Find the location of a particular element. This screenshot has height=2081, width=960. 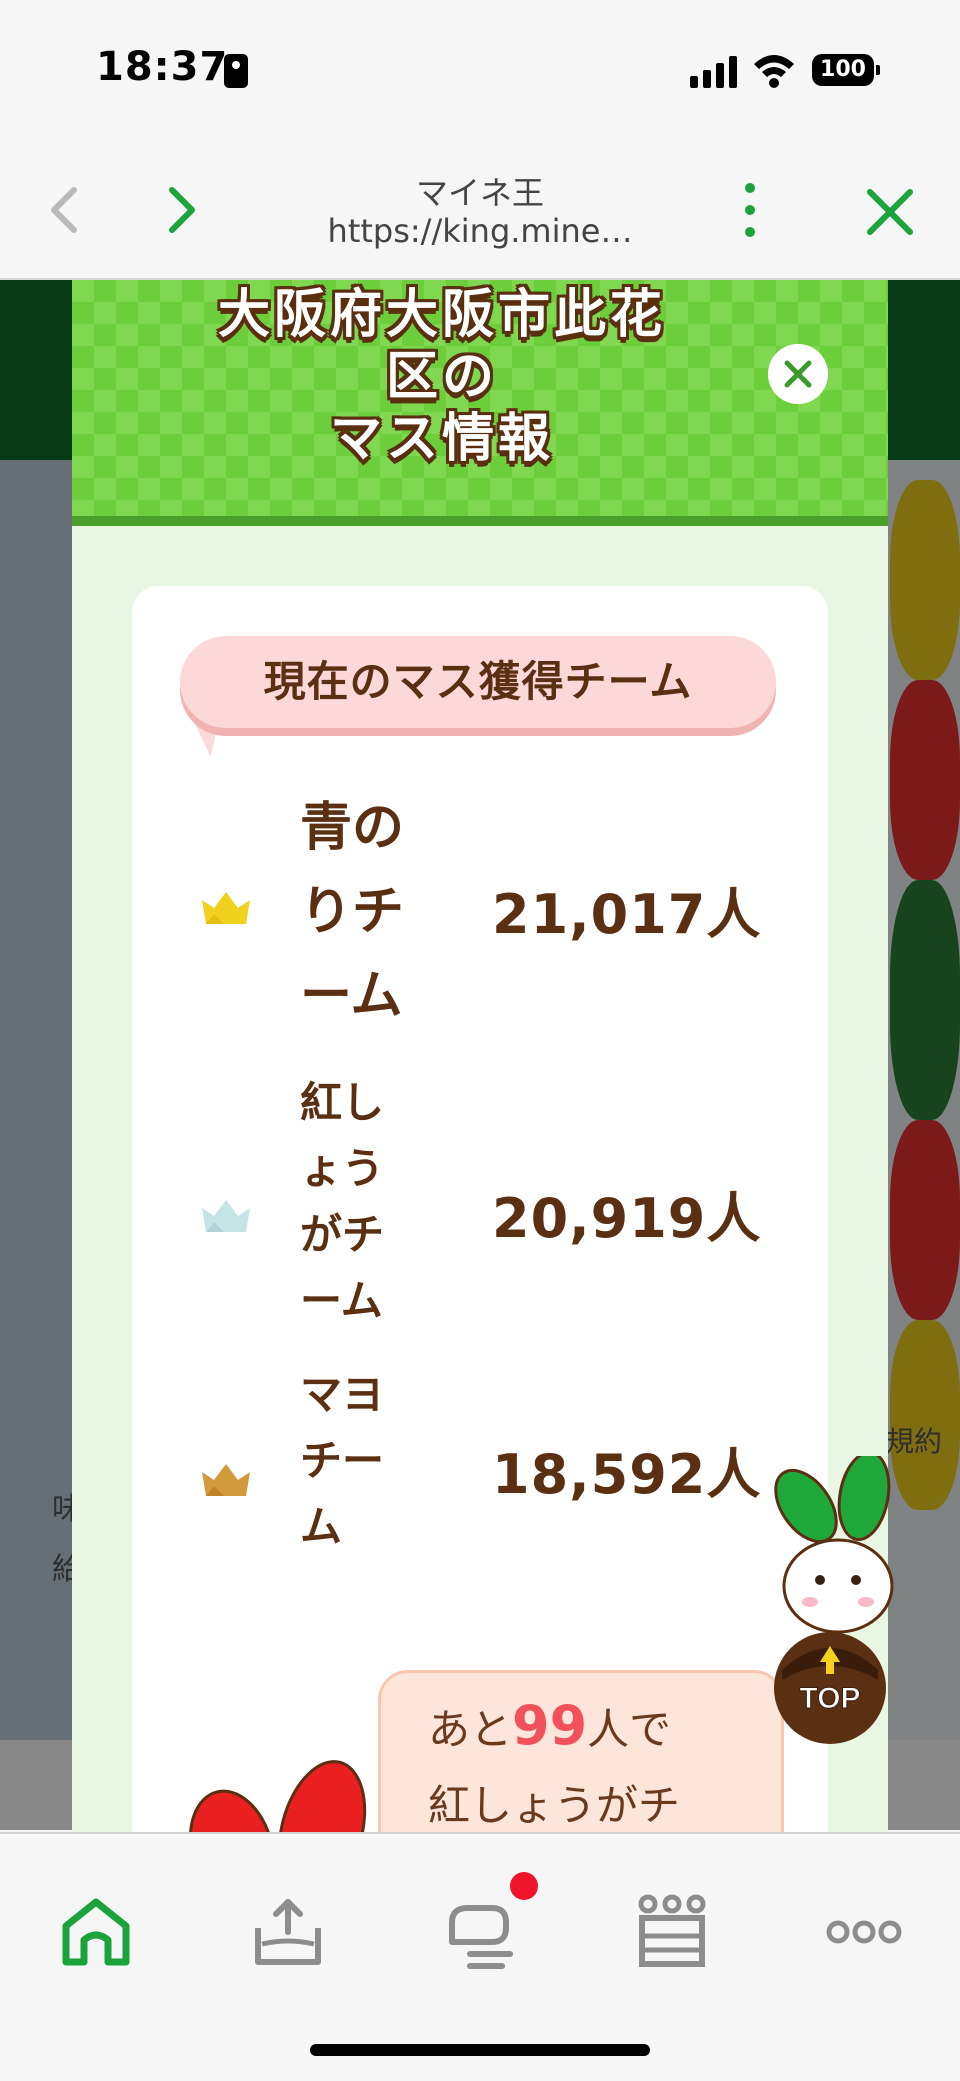

cellular-signal-icon is located at coordinates (714, 72).